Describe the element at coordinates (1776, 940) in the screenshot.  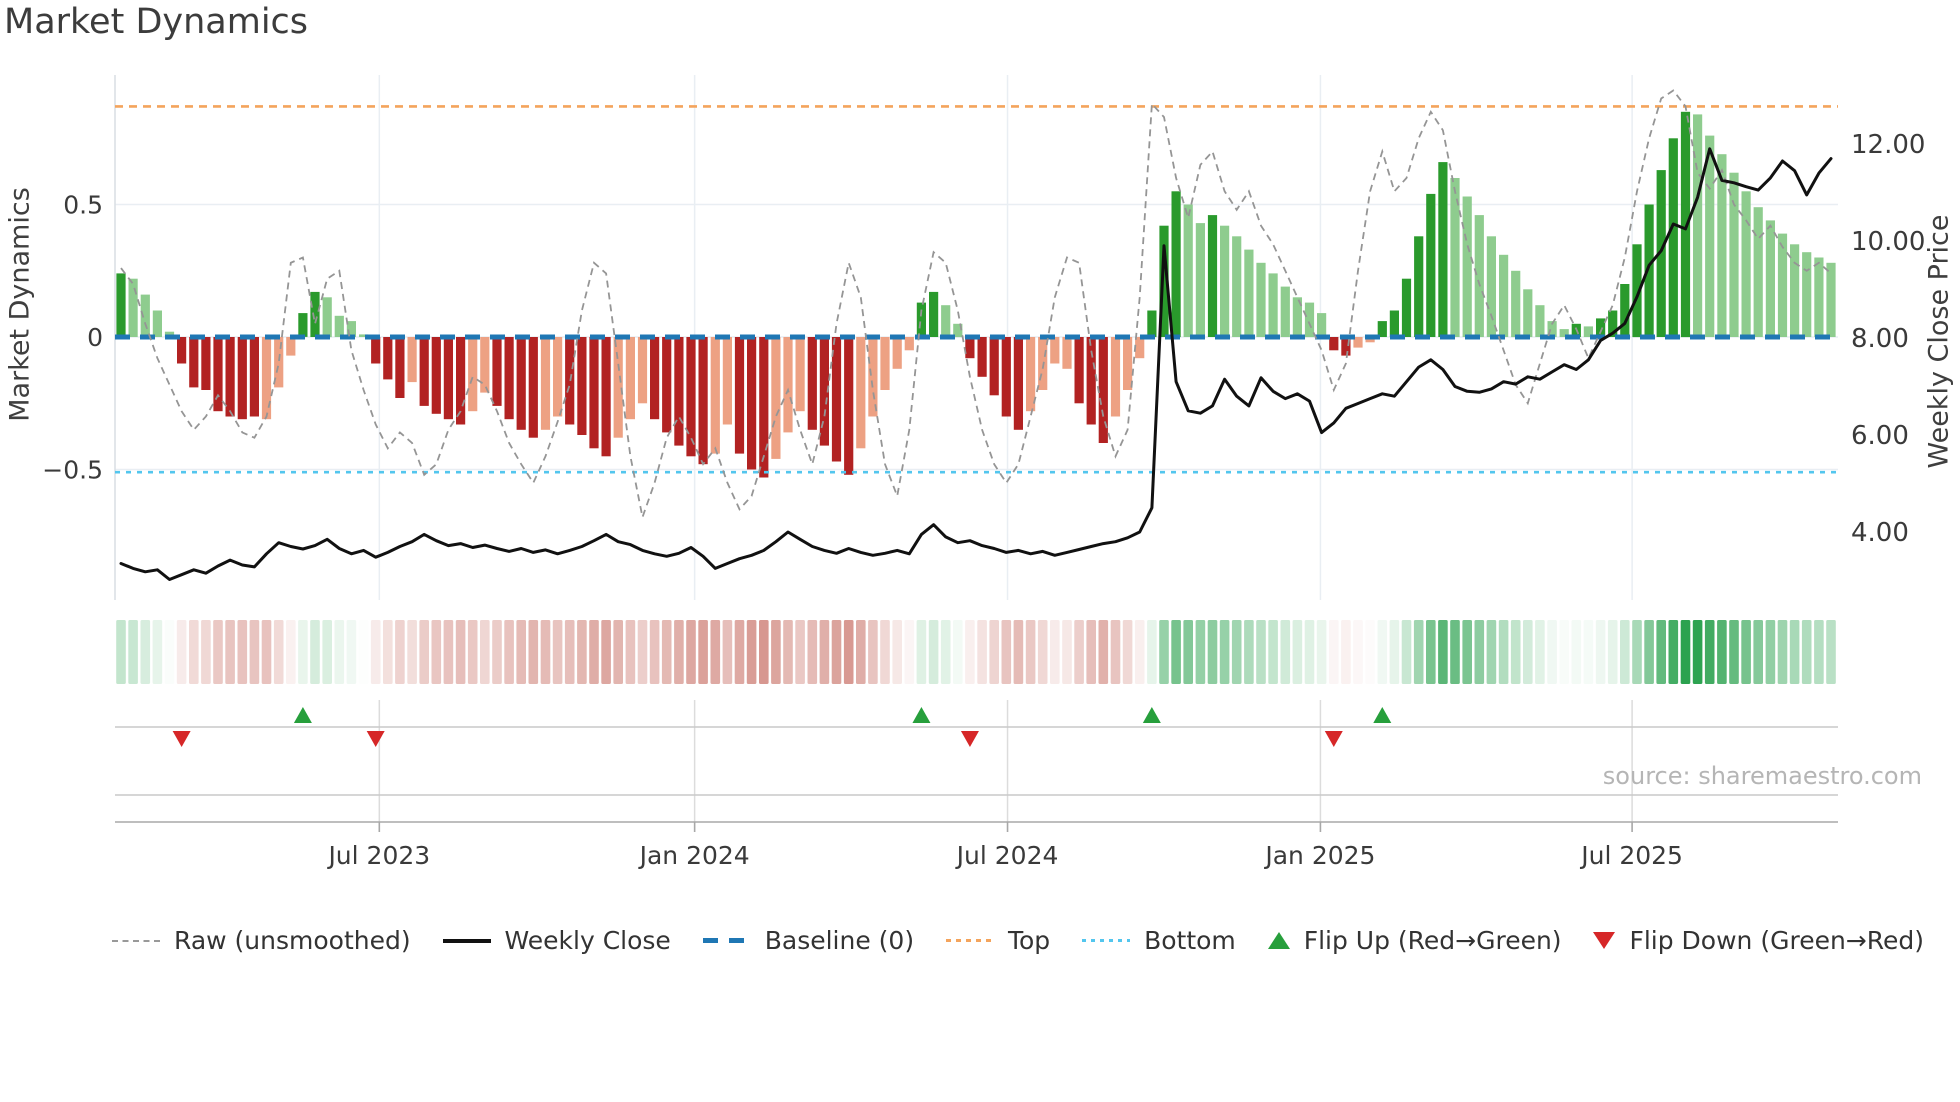
I see `legend-label: Flip Down (Green→Red)` at that location.